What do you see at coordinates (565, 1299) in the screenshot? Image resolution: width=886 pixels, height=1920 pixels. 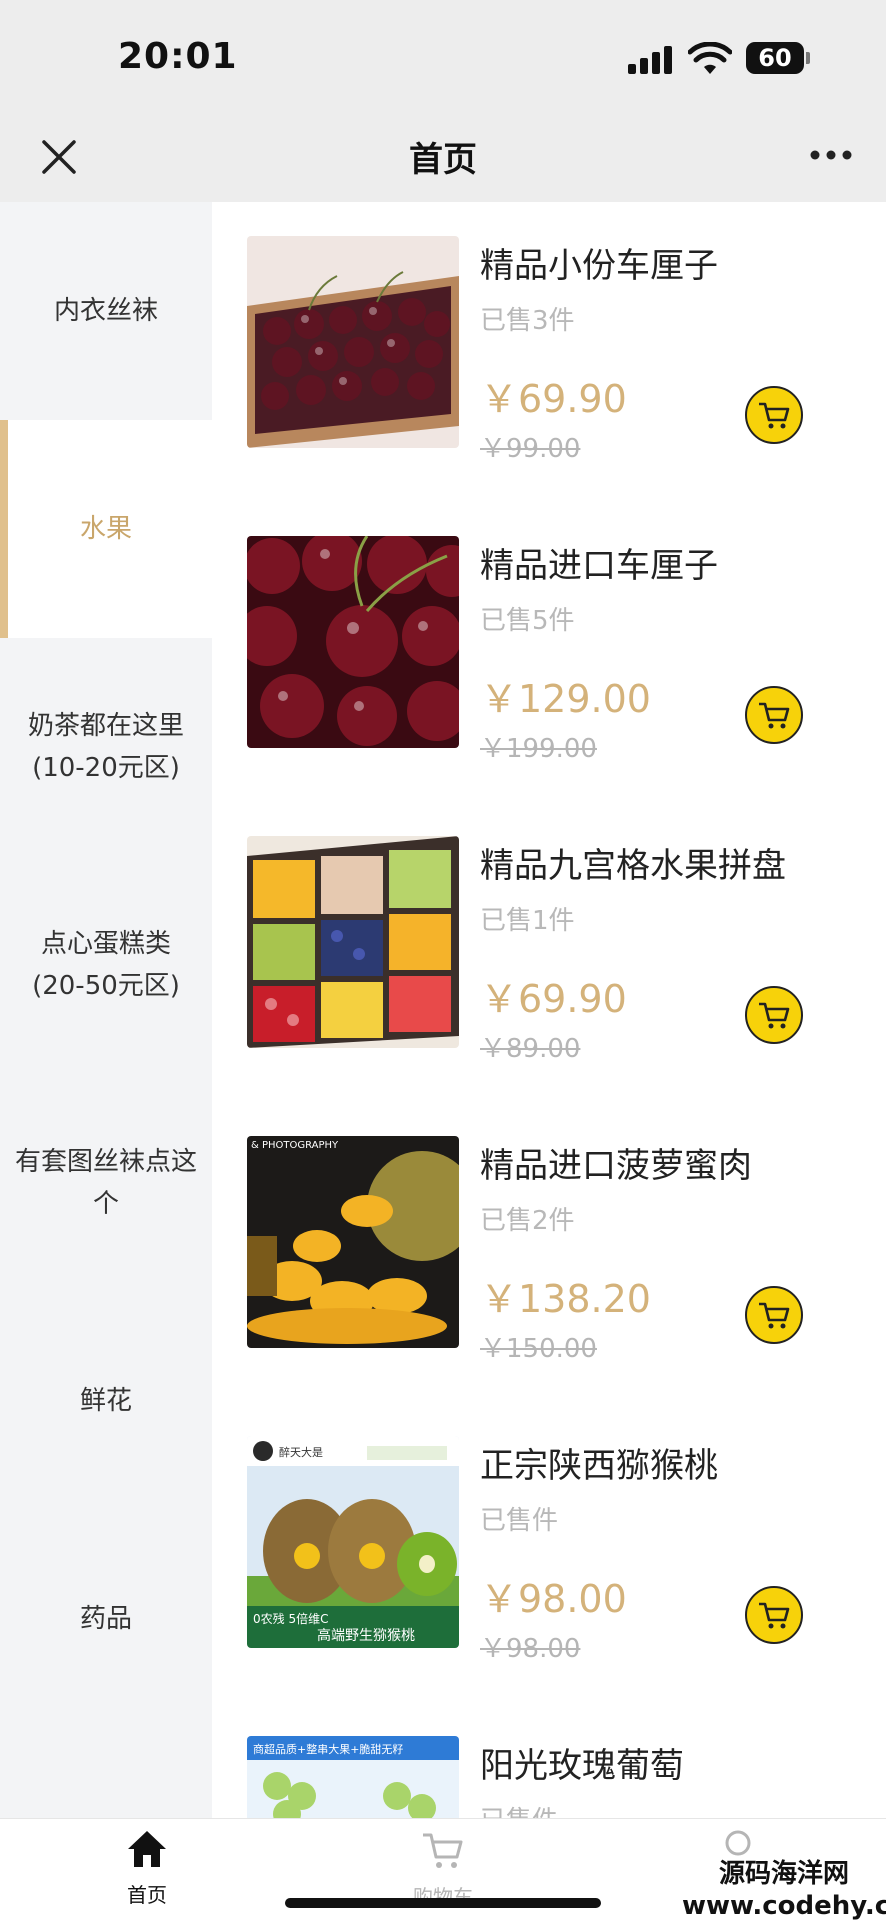 I see `product-price: ￥138.20` at bounding box center [565, 1299].